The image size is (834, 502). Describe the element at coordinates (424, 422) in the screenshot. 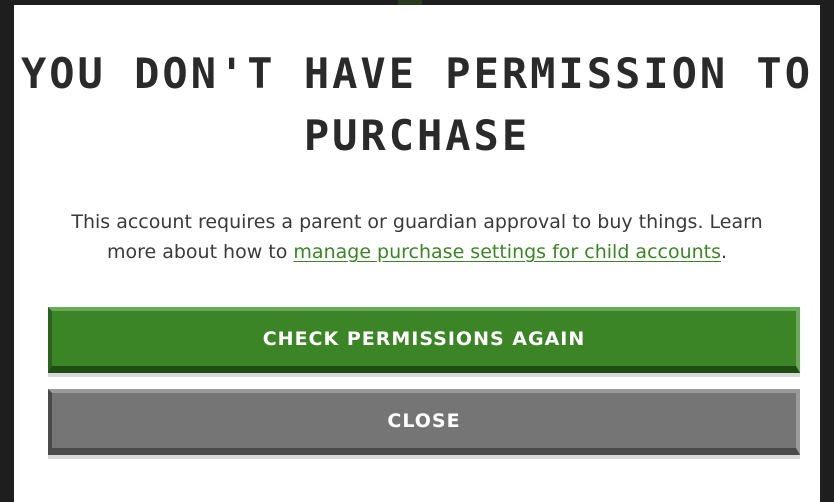

I see `close-button: CLOSE` at that location.